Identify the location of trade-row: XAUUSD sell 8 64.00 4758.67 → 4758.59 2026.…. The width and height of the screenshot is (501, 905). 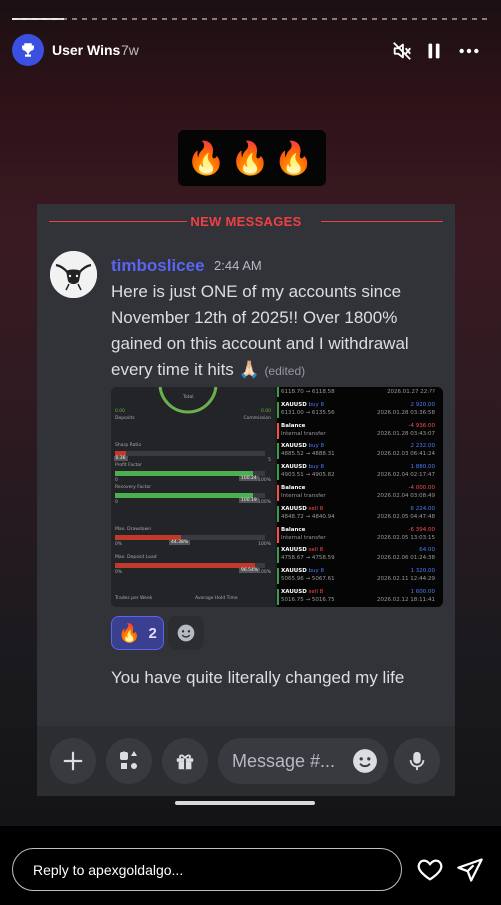
(358, 557).